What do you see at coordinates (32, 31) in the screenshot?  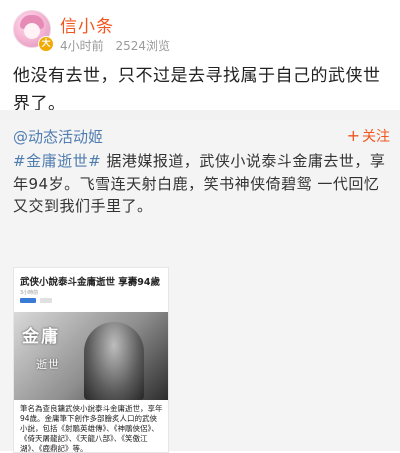 I see `avatar-face` at bounding box center [32, 31].